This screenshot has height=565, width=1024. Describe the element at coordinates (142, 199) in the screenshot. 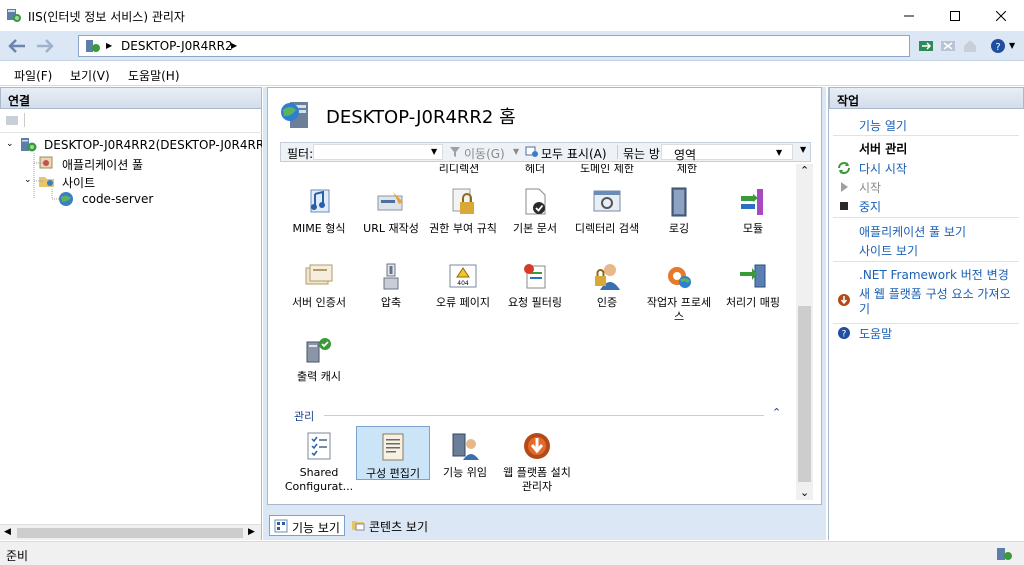

I see `tree-site-code-server: code-server` at that location.